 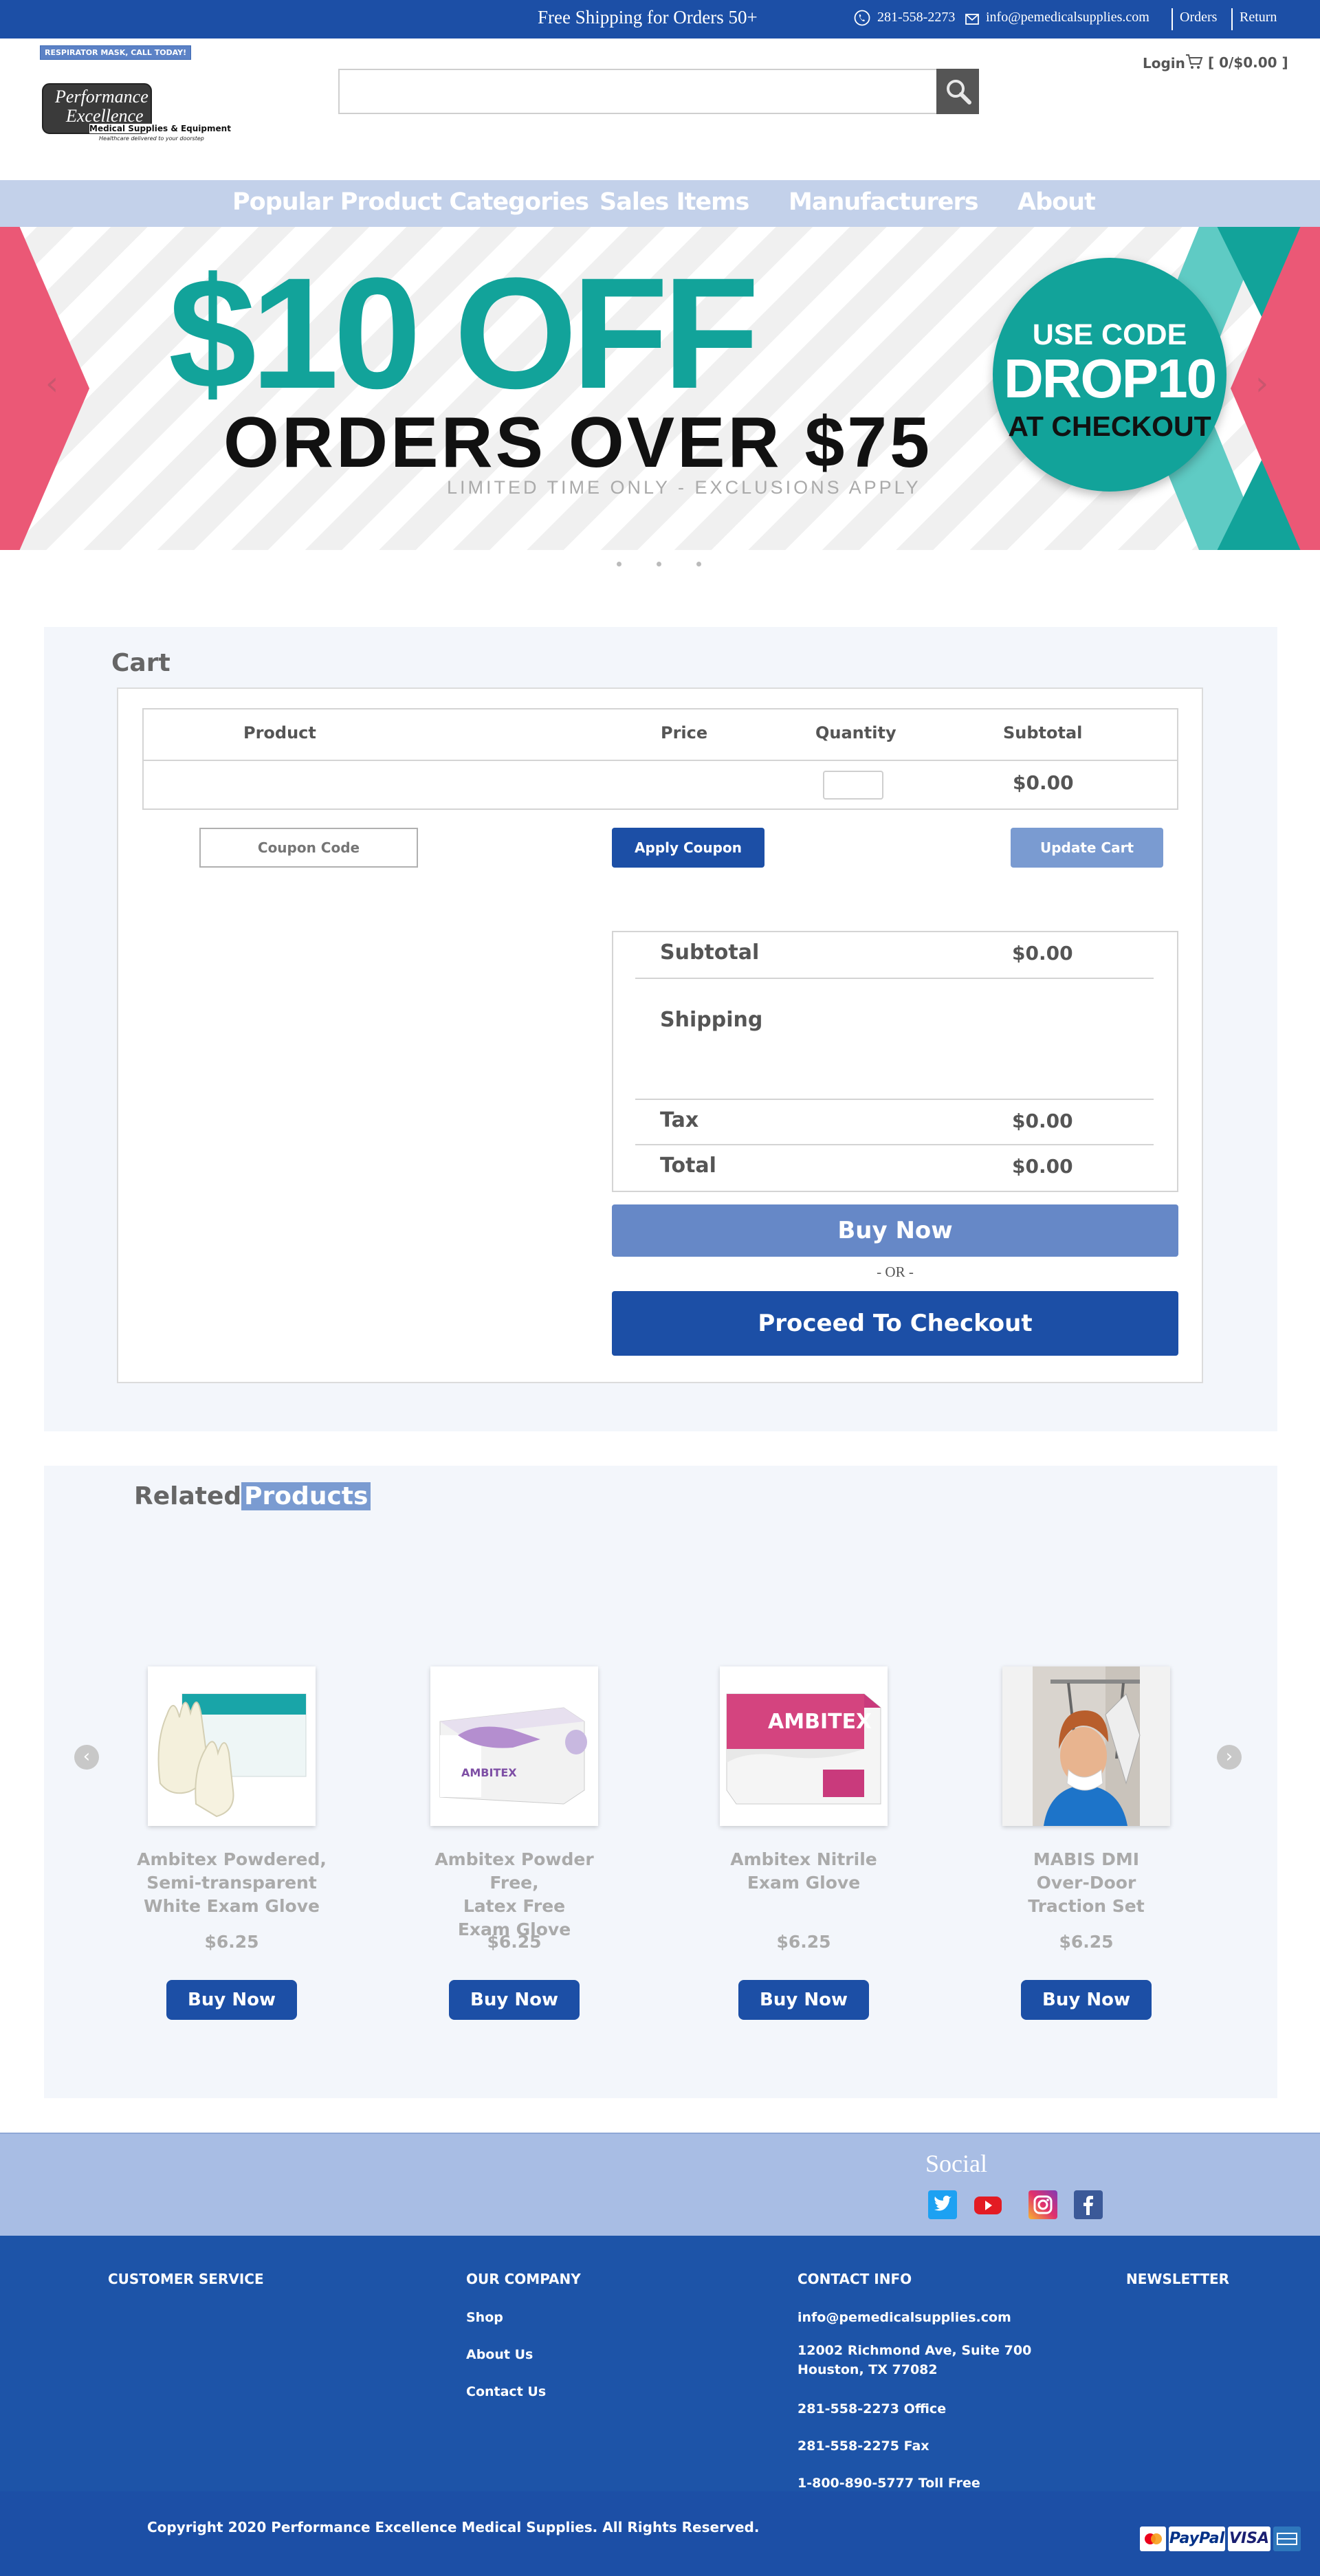 What do you see at coordinates (872, 2409) in the screenshot?
I see `footer-phone-office: 281-558-2273 Office` at bounding box center [872, 2409].